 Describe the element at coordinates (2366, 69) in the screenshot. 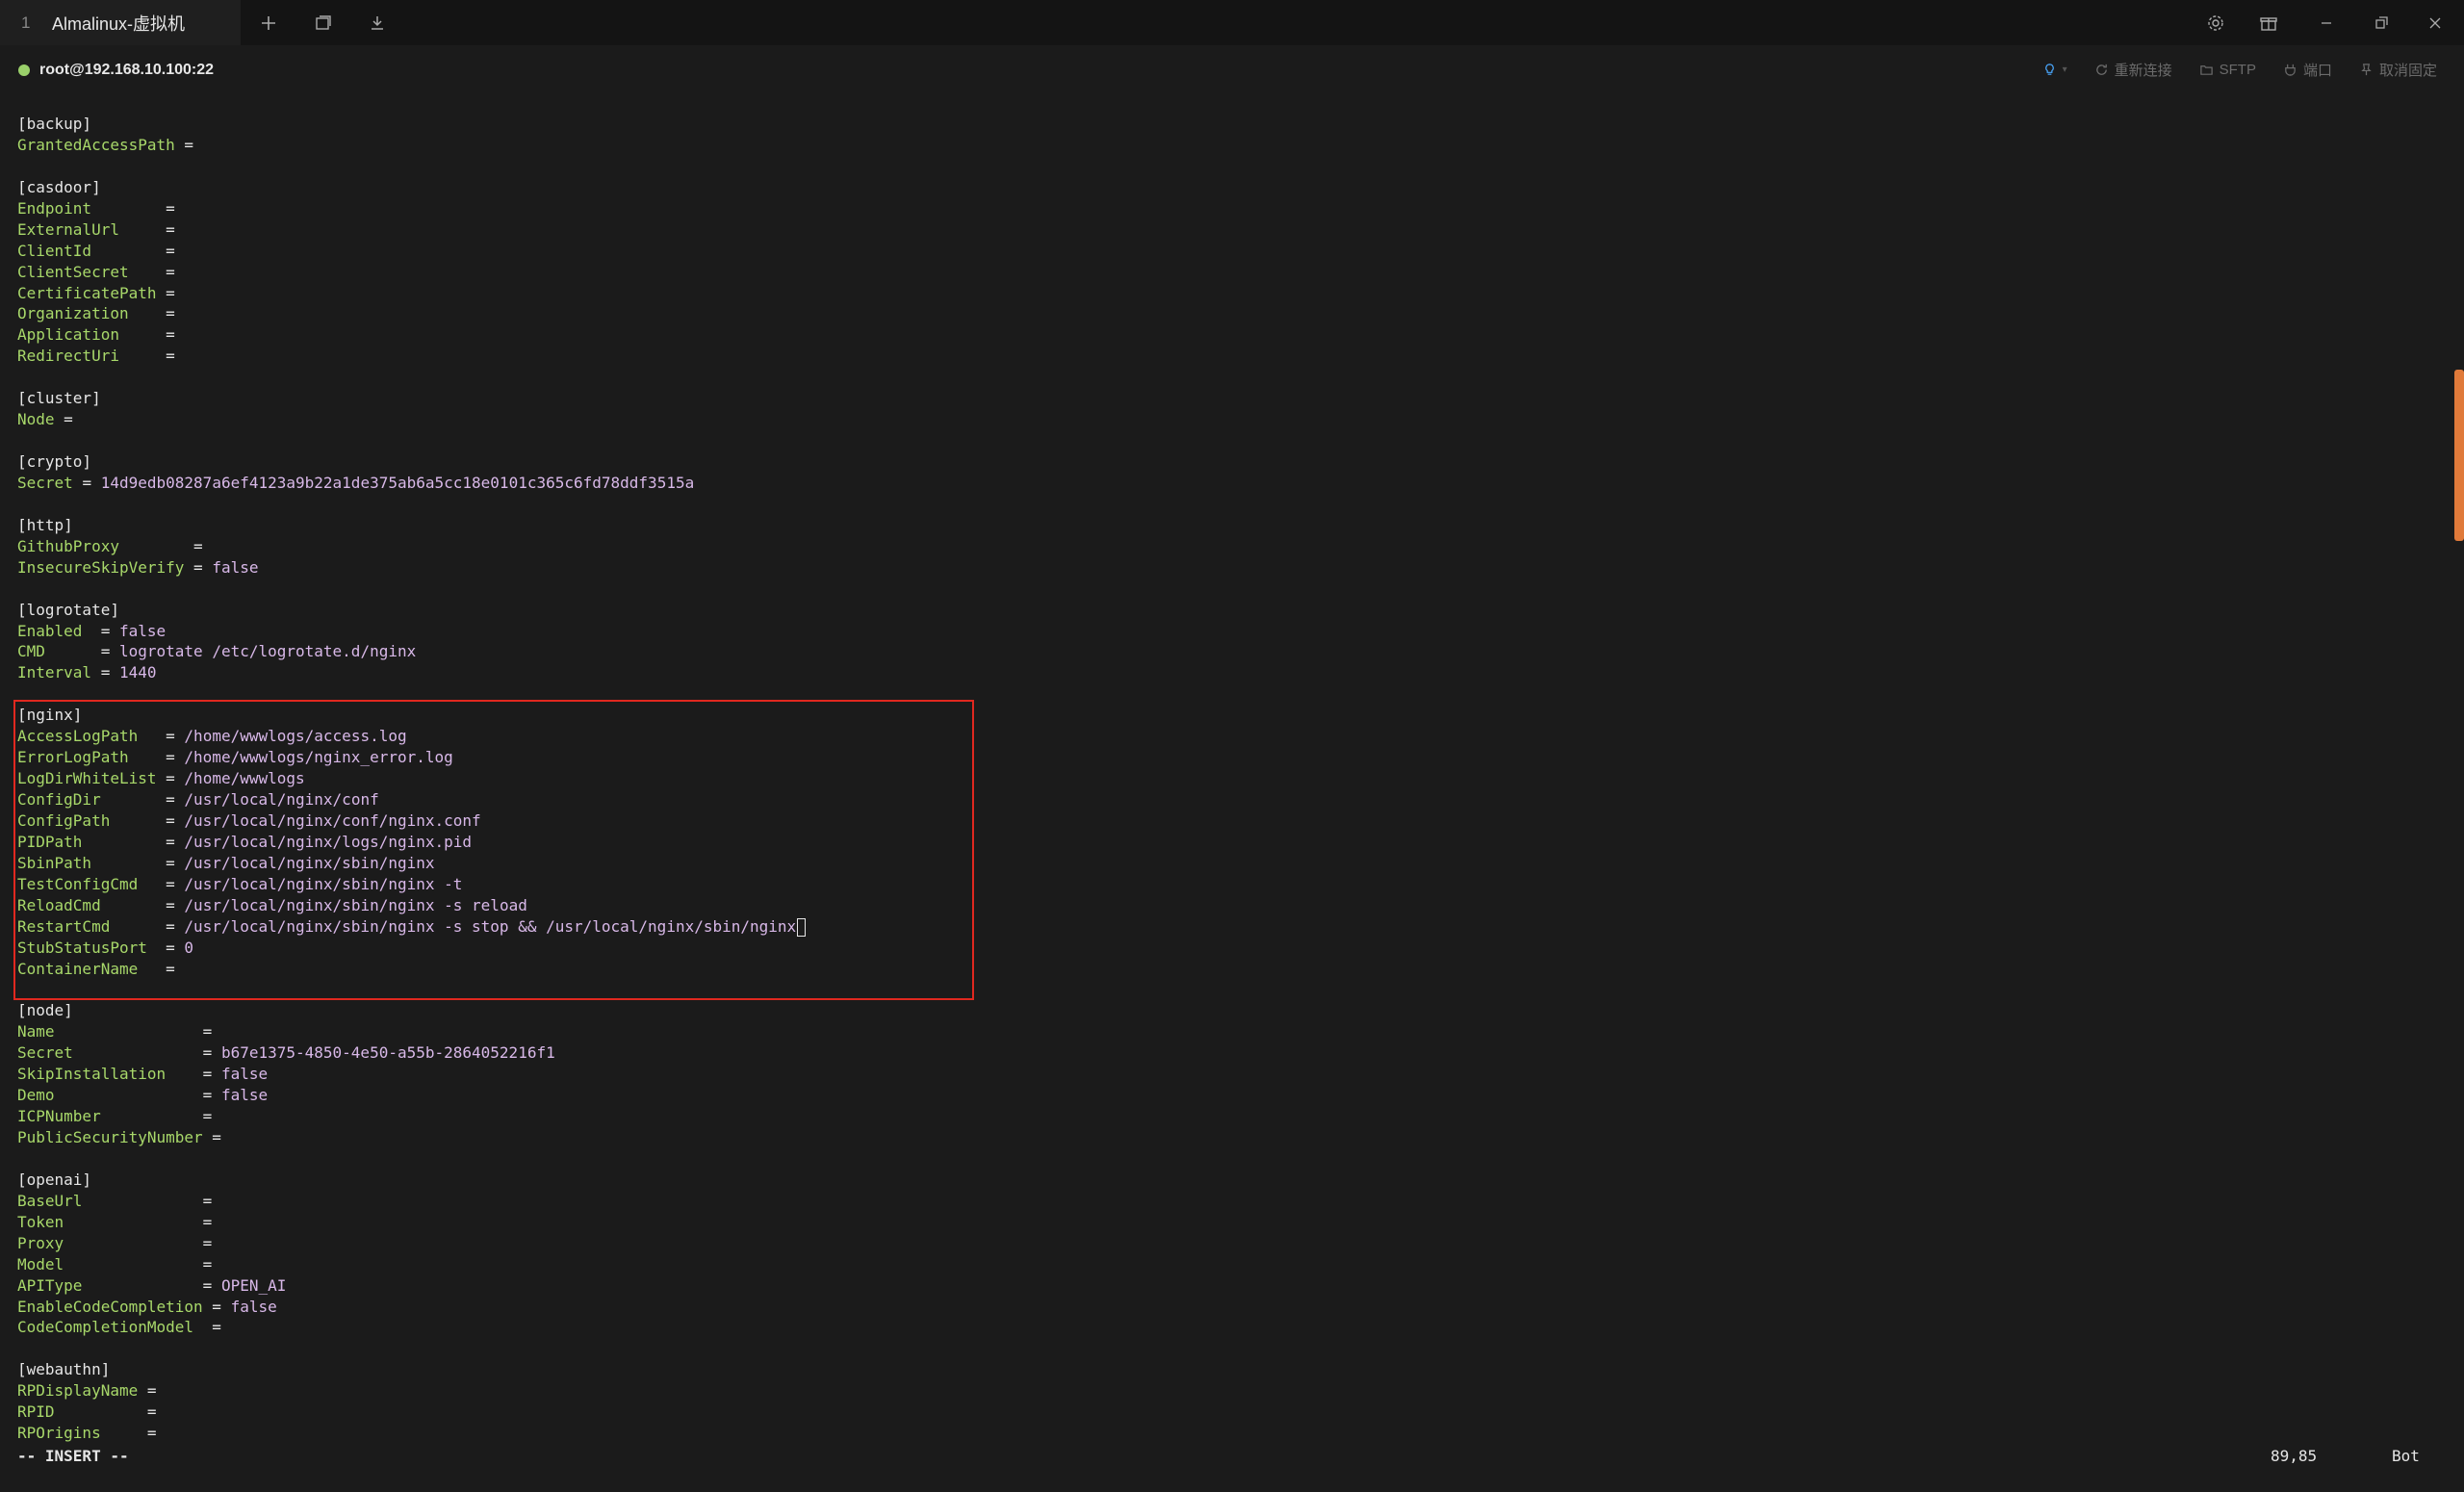

I see `pin-icon` at that location.